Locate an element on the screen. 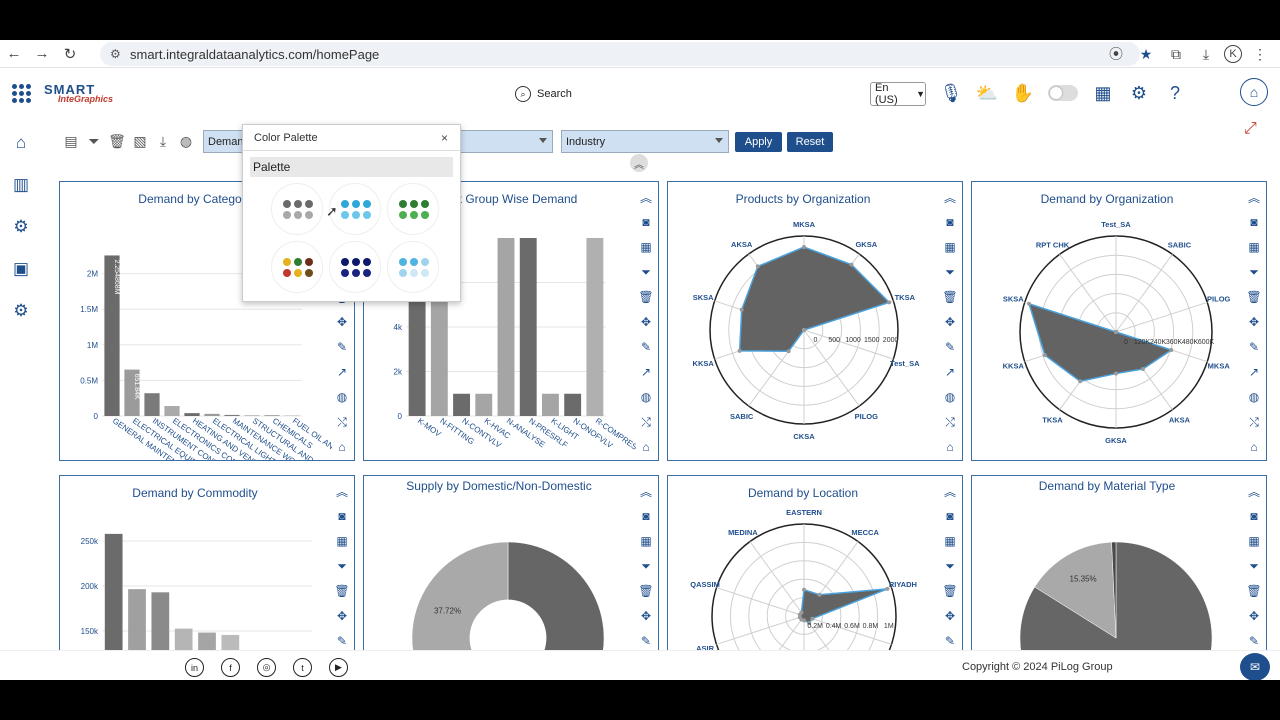  site-info-icon: ⚙ is located at coordinates (115, 54).